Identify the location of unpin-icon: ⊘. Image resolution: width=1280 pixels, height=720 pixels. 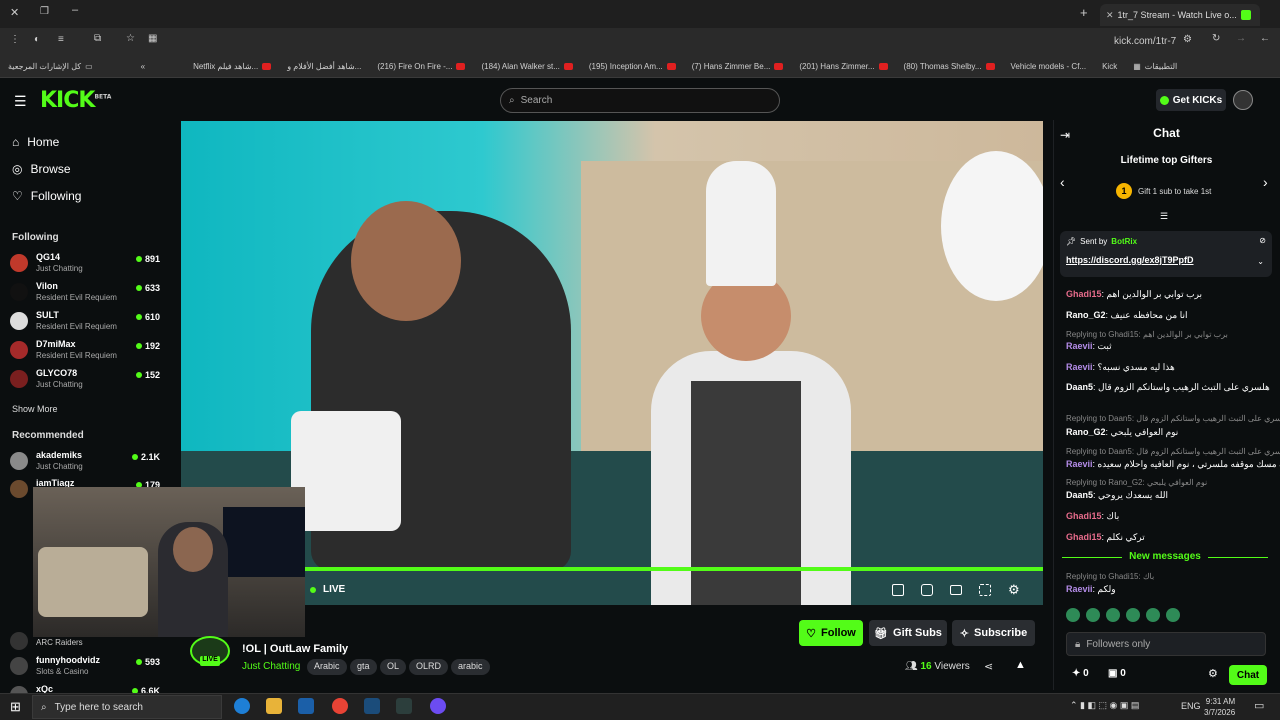
(1262, 240).